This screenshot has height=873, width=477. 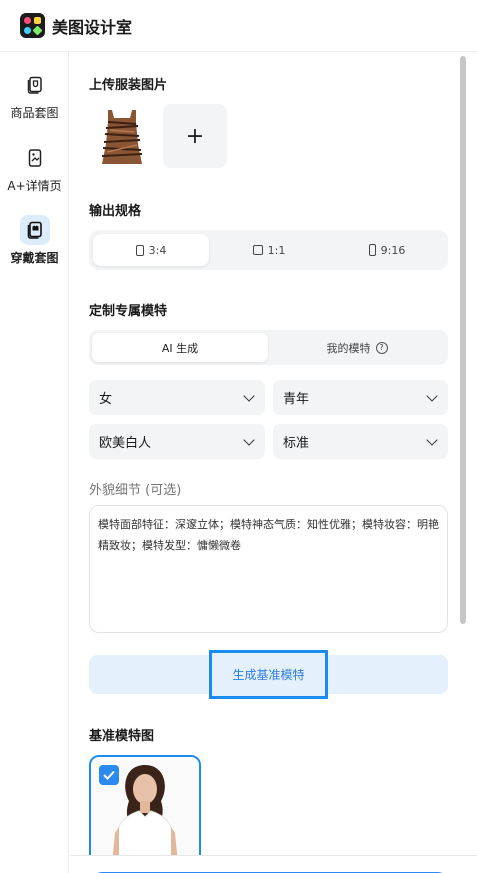 I want to click on age-select: 青年, so click(x=360, y=397).